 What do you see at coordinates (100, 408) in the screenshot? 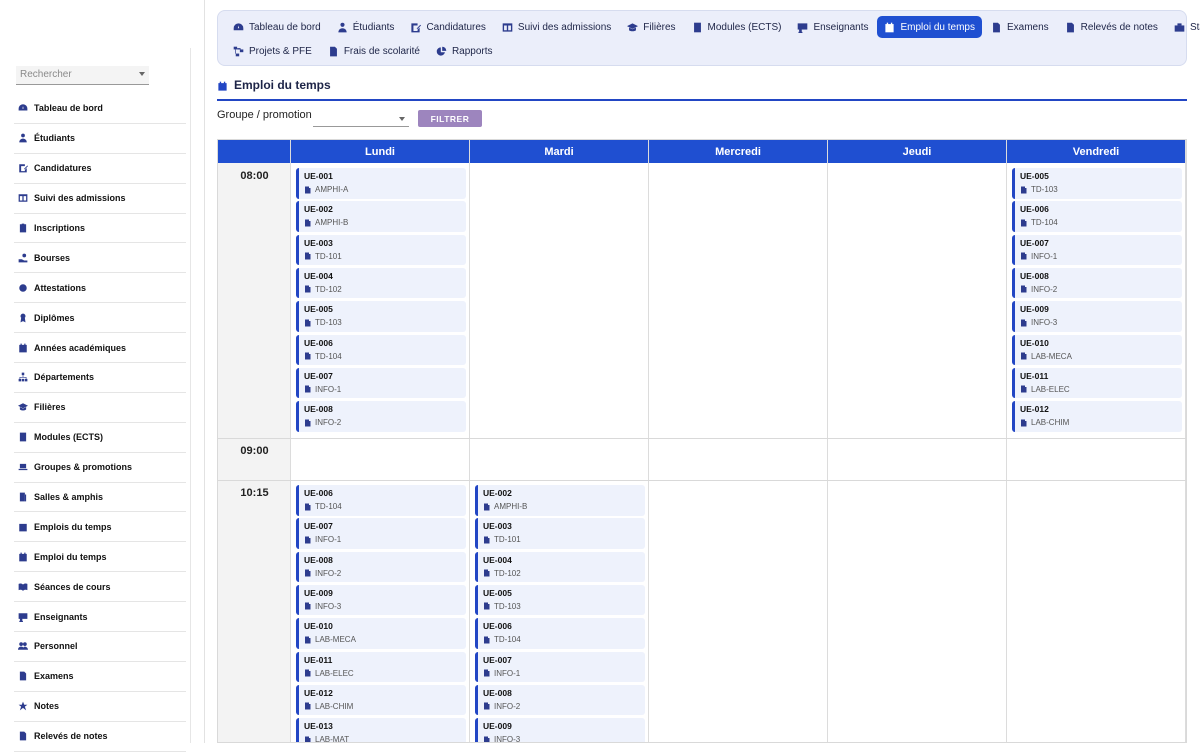
I see `sidebar-item-filieres: Filières` at bounding box center [100, 408].